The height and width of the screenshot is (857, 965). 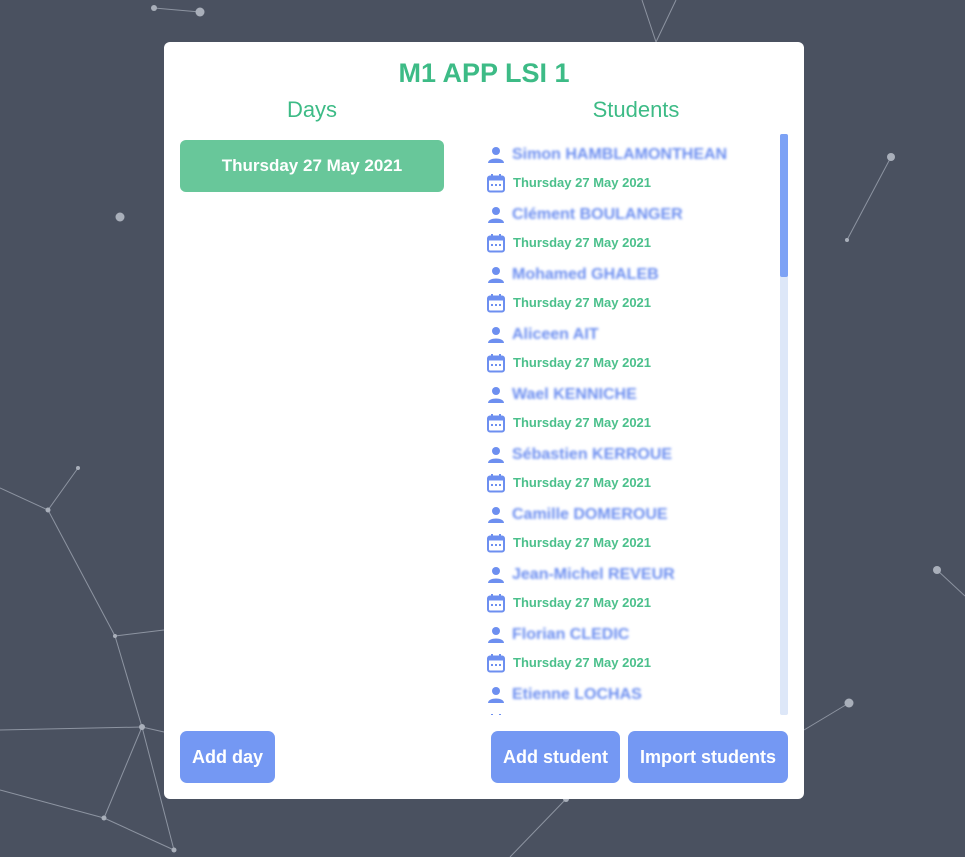 What do you see at coordinates (632, 350) in the screenshot?
I see `student-list-item: Aliceen AIT Thursday 27 May 2021` at bounding box center [632, 350].